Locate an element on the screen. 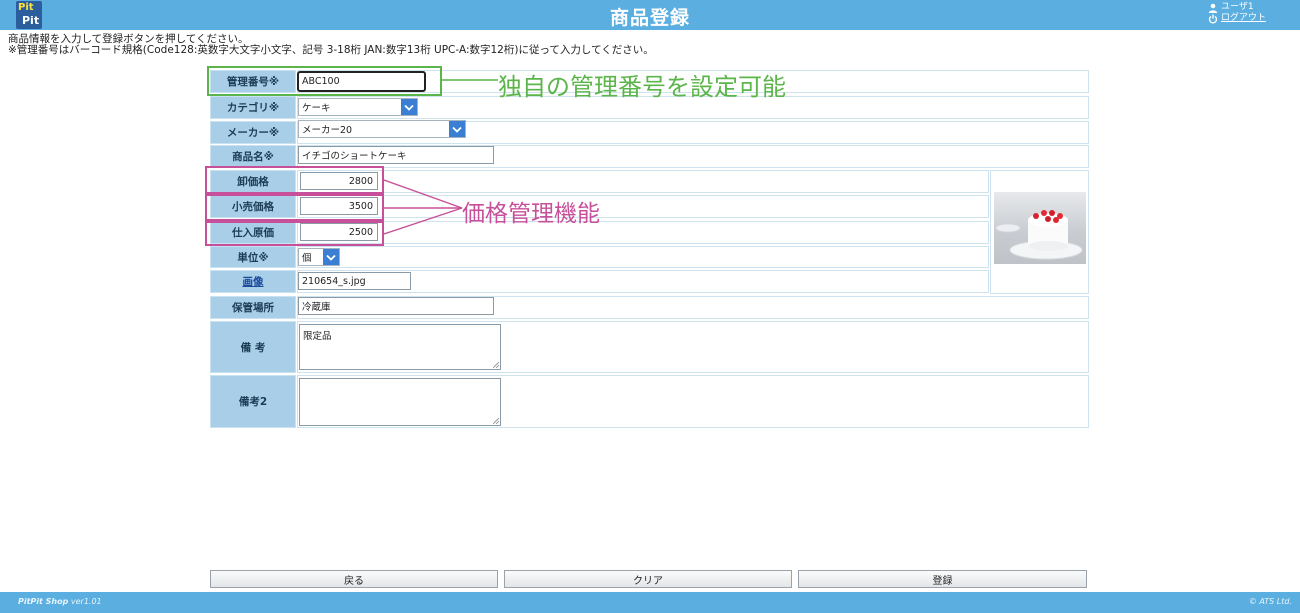  footer-app-info: PitPit Shop ver1.01 is located at coordinates (60, 601).